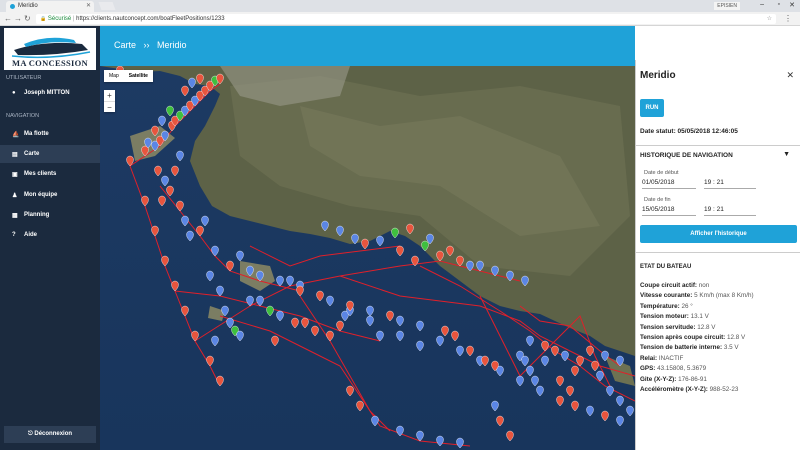 The image size is (800, 450). Describe the element at coordinates (31, 235) in the screenshot. I see `sidebar-item-label: Aide` at that location.